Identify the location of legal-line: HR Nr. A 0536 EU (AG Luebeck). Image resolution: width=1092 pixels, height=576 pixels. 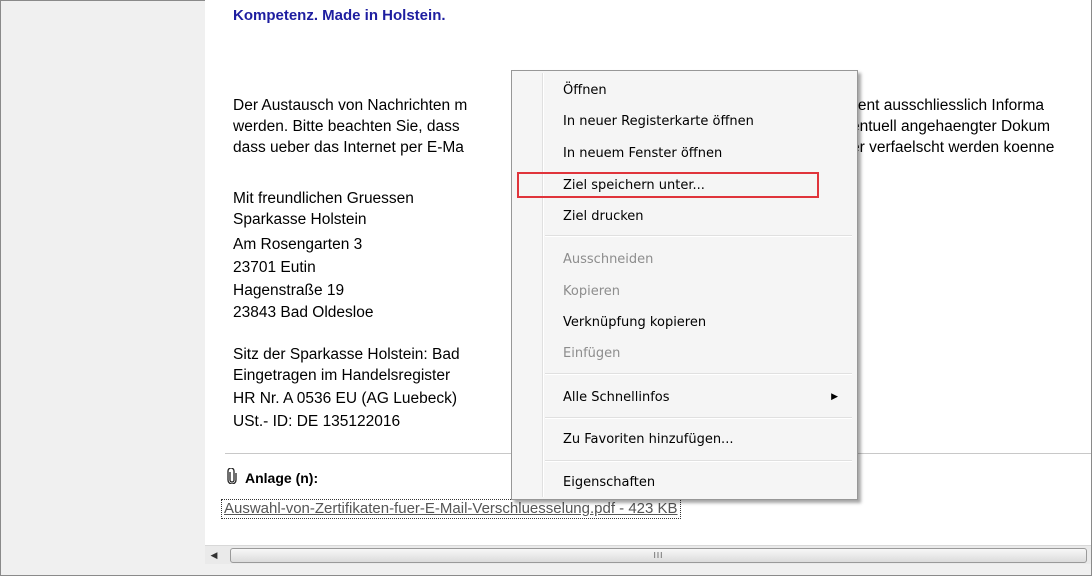
(345, 398).